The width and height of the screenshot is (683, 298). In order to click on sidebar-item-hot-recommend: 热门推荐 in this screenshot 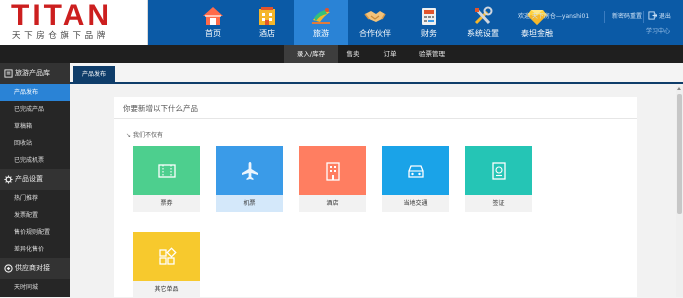, I will do `click(35, 198)`.